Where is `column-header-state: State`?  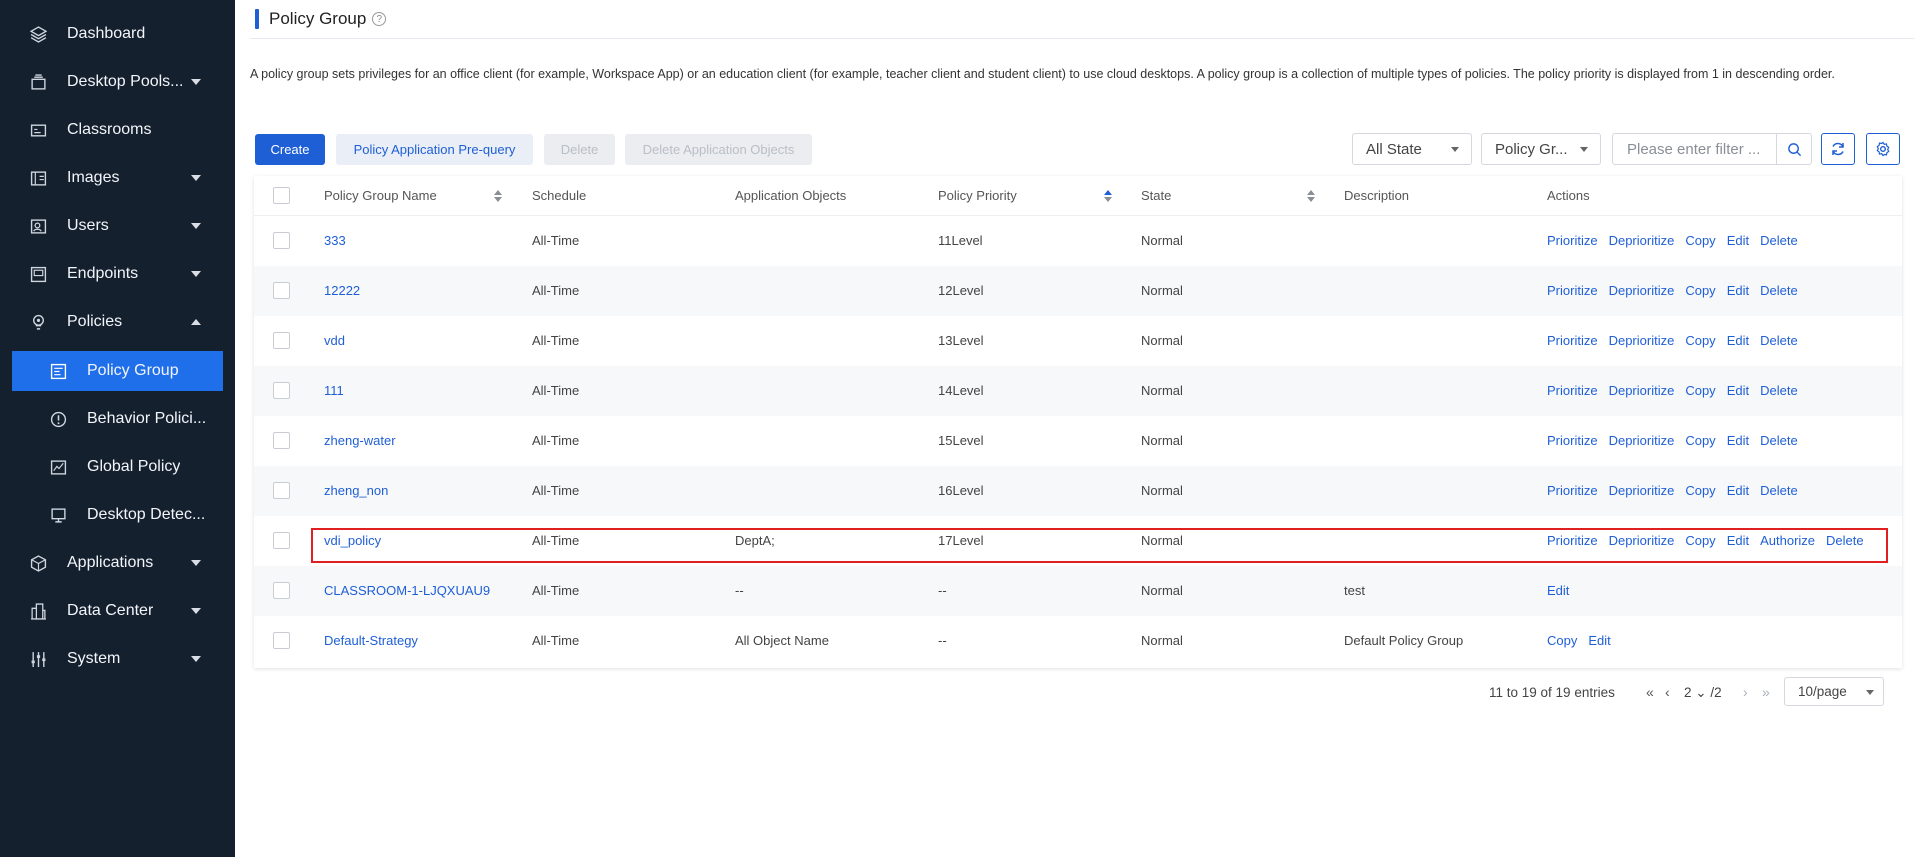
column-header-state: State is located at coordinates (1156, 195).